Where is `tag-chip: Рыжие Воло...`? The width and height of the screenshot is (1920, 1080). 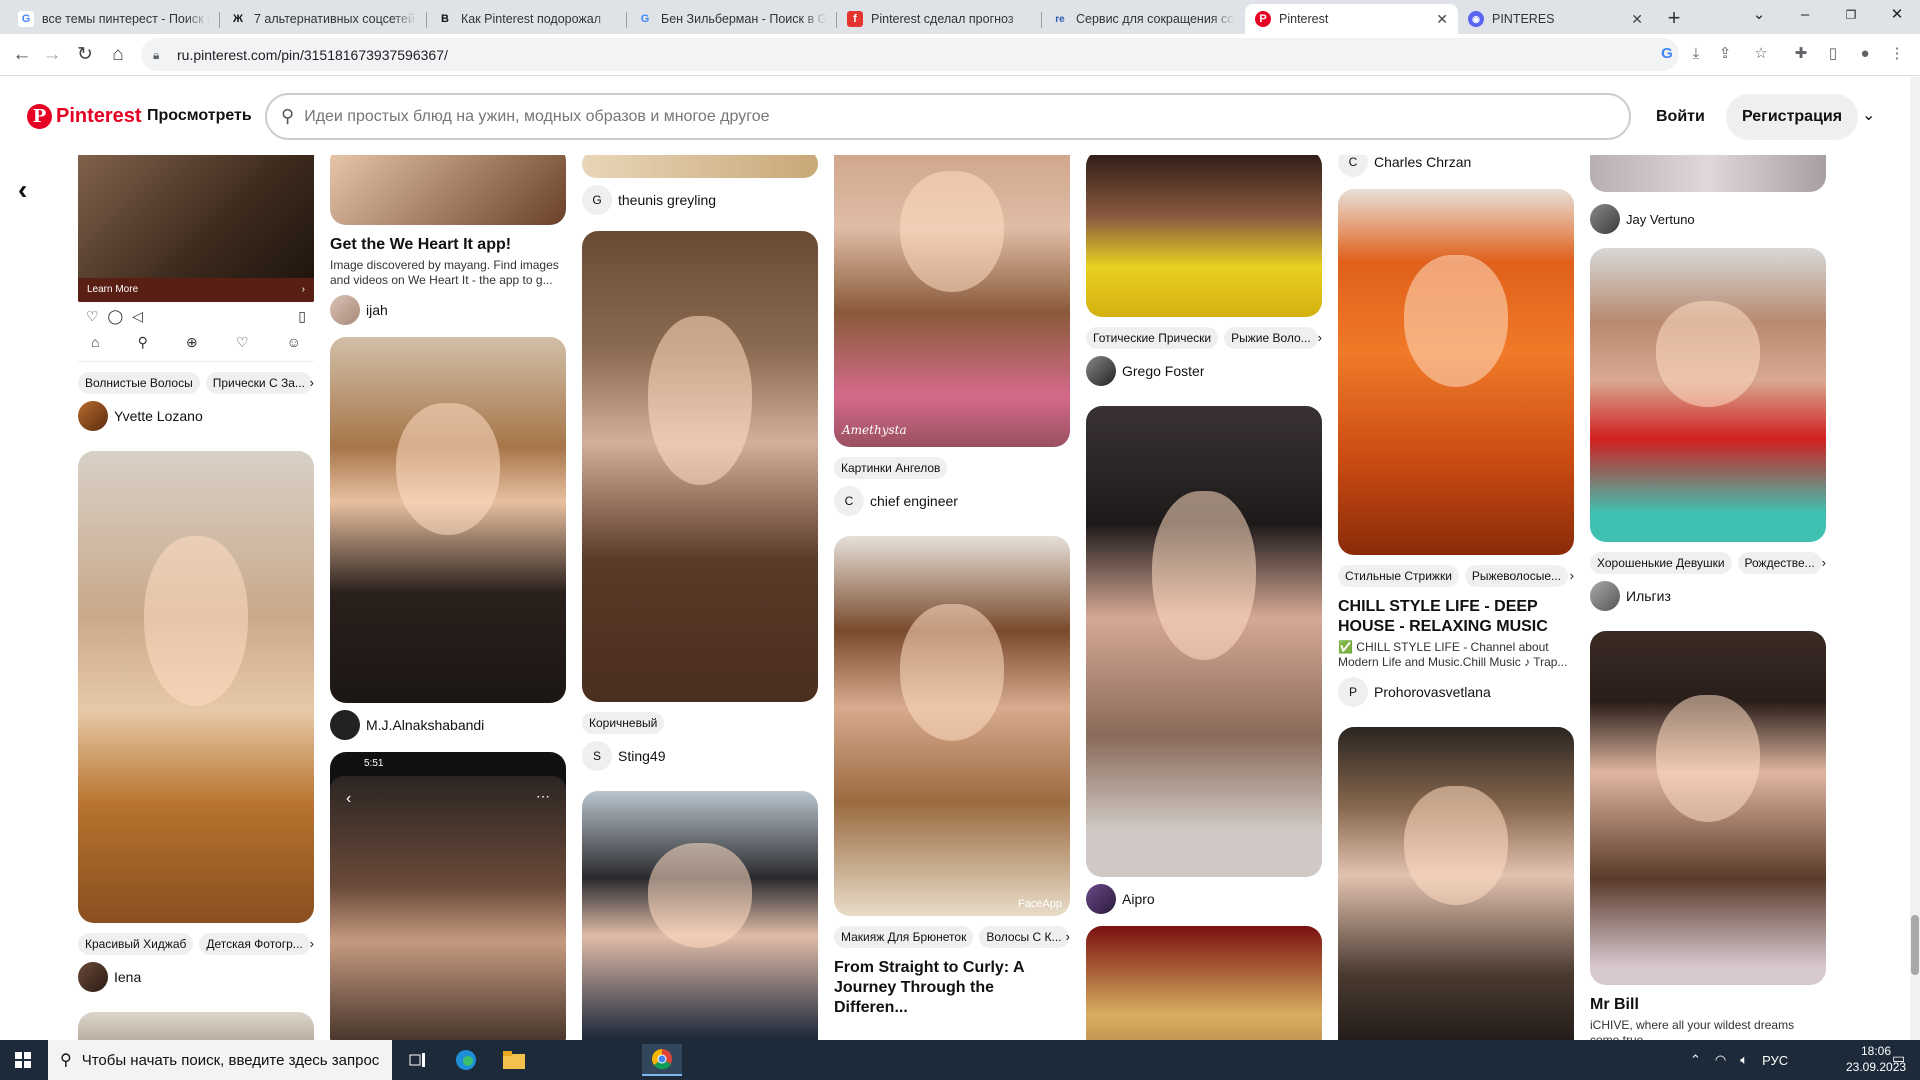
tag-chip: Рыжие Воло... is located at coordinates (1271, 338).